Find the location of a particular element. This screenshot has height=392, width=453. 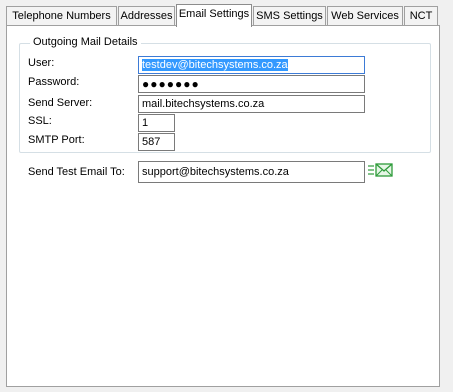

send-server-label: Send Server: is located at coordinates (60, 103).